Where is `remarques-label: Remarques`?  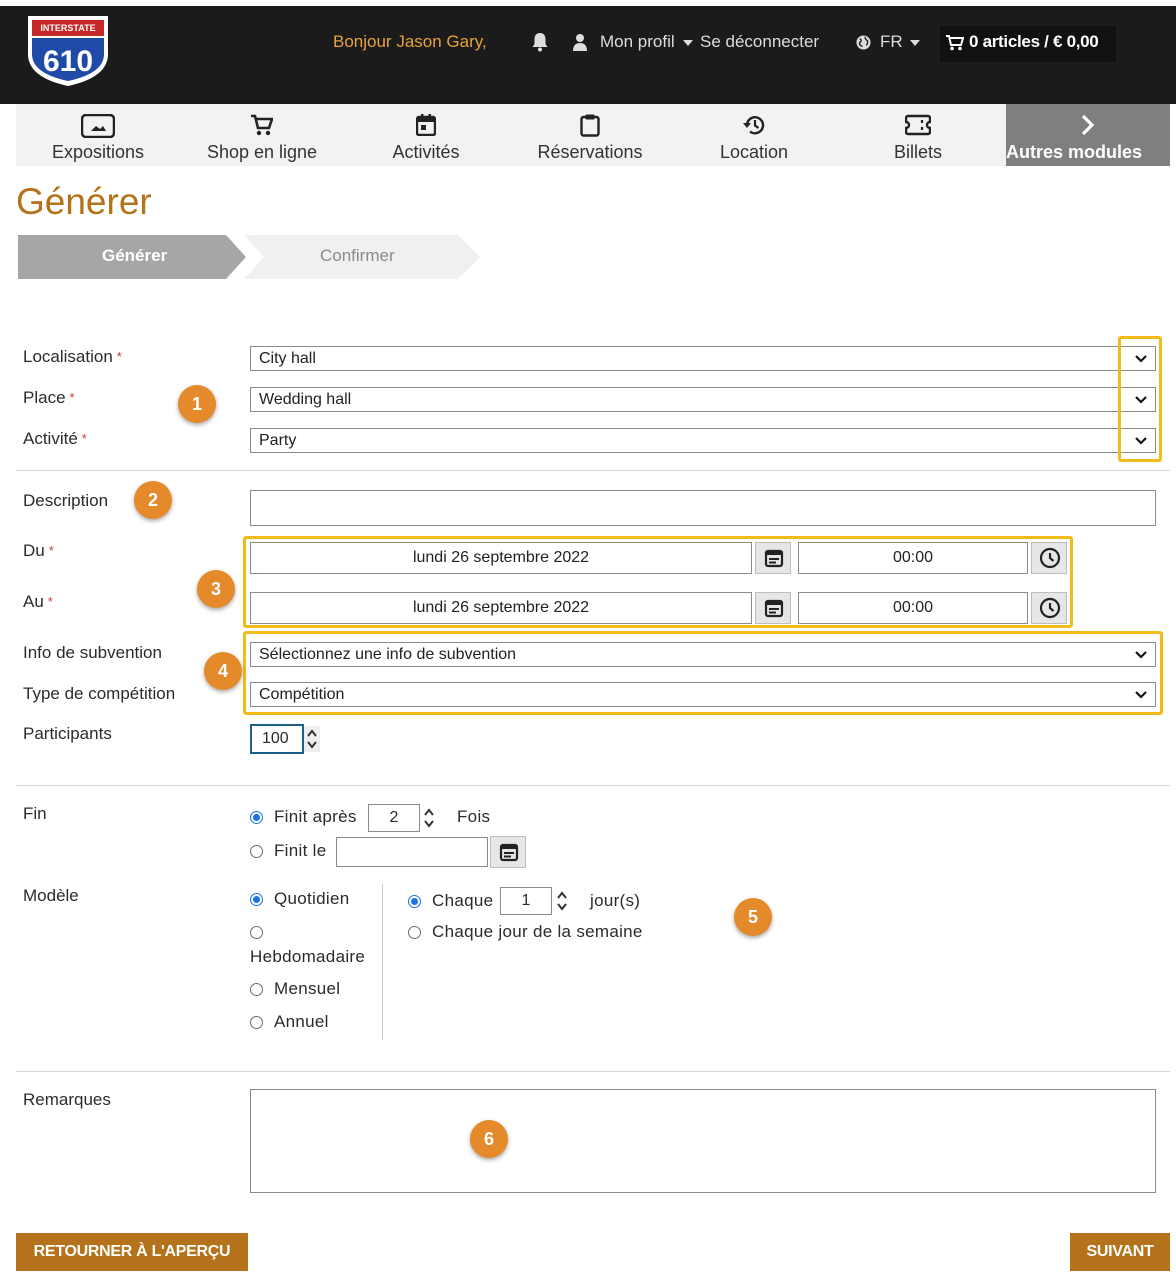
remarques-label: Remarques is located at coordinates (67, 1099).